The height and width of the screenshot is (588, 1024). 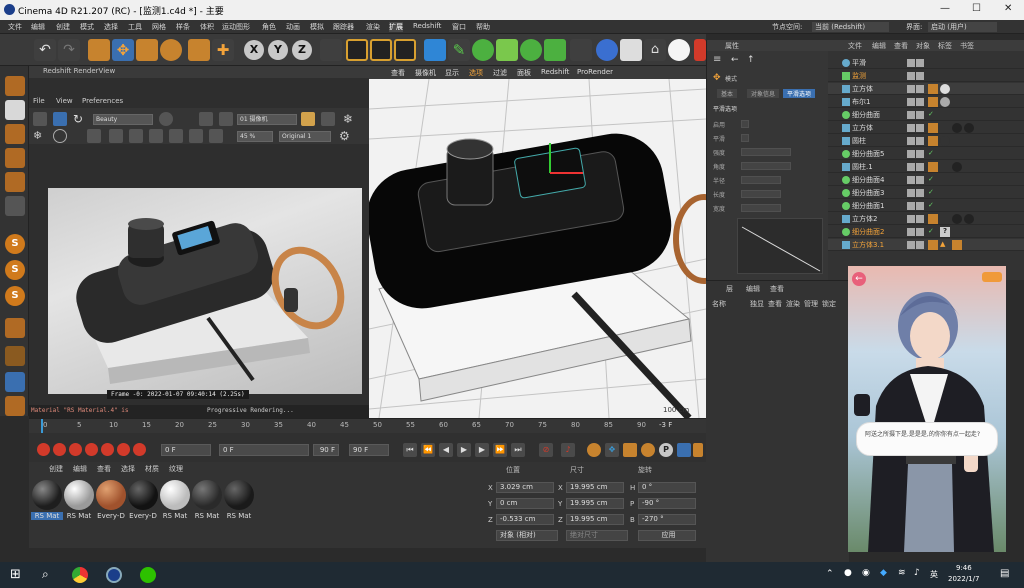 I want to click on tab-object-info: 对象信息, so click(x=763, y=93).